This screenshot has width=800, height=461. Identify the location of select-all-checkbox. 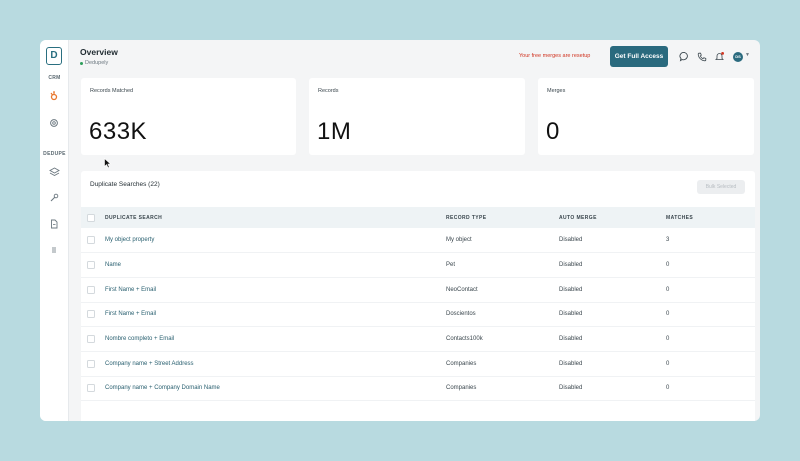
(91, 217).